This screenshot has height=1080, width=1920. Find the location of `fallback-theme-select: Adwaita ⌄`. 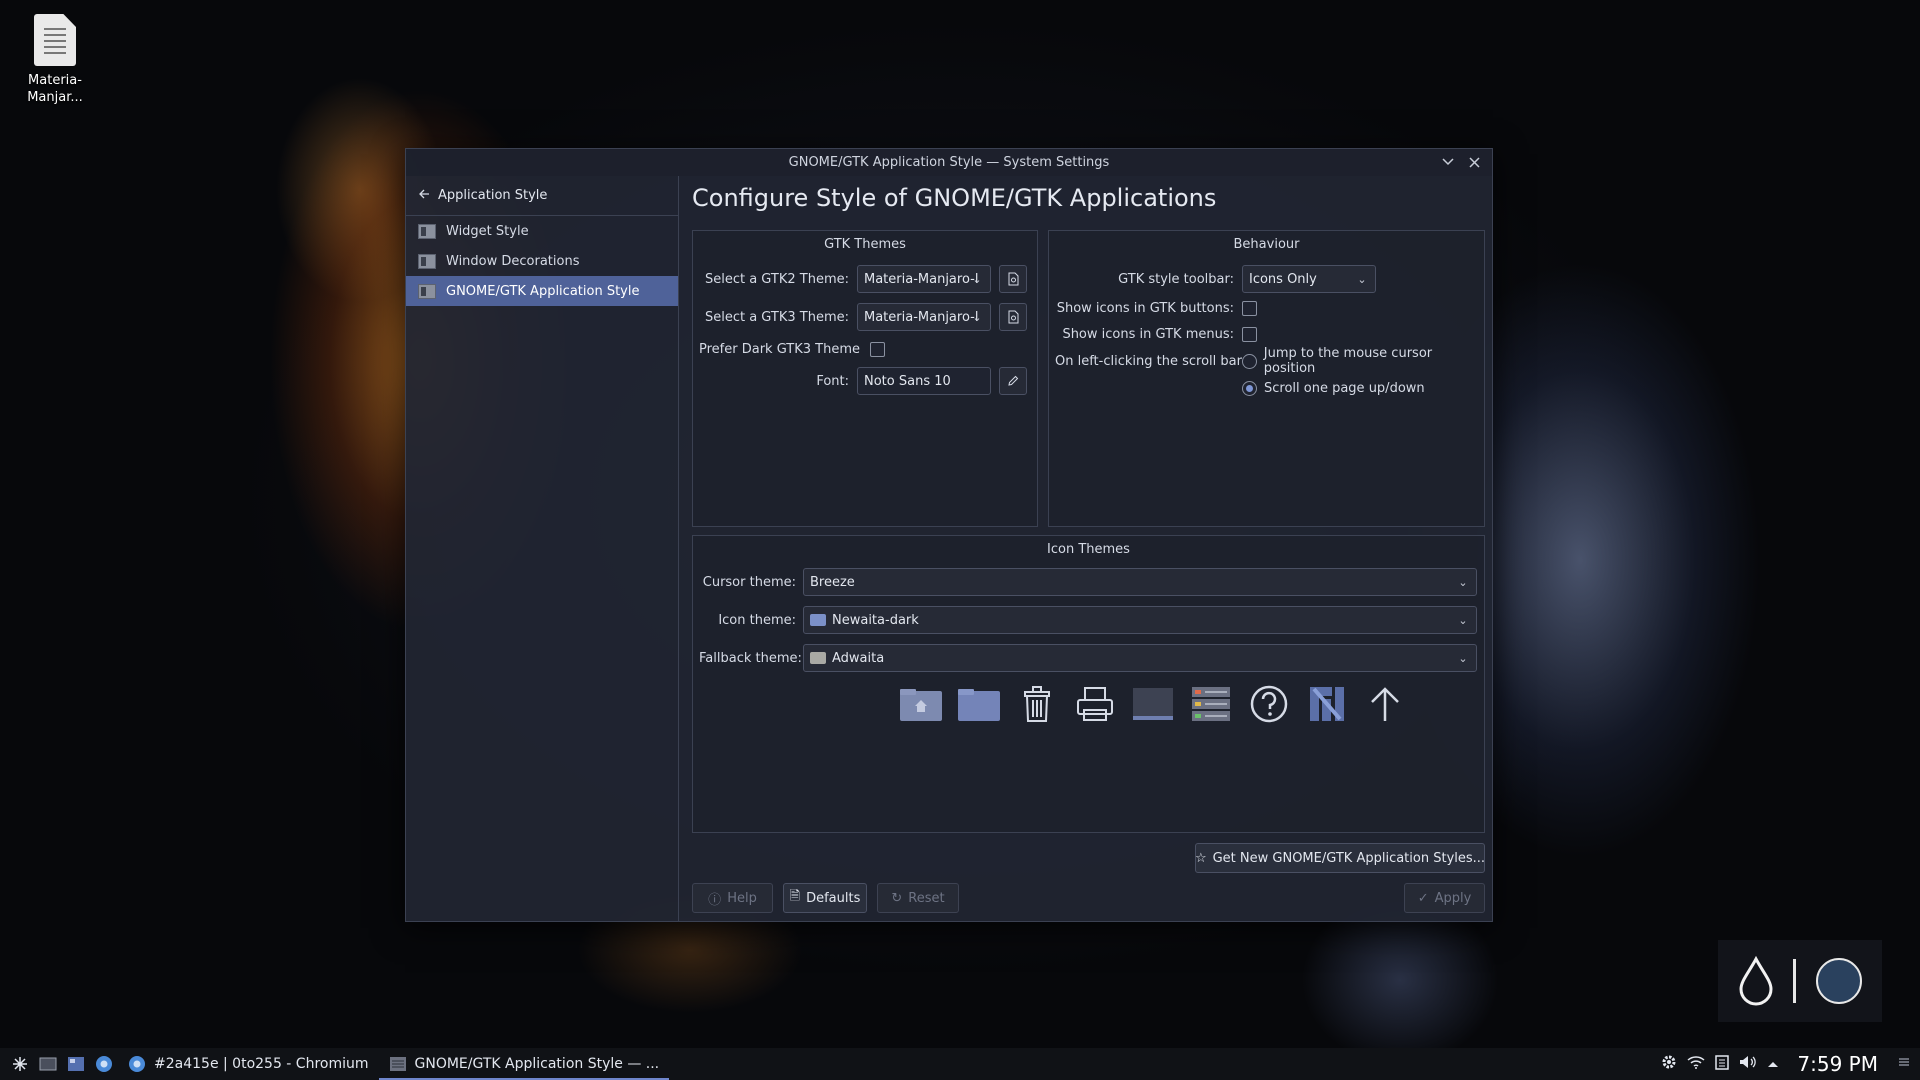

fallback-theme-select: Adwaita ⌄ is located at coordinates (1140, 658).